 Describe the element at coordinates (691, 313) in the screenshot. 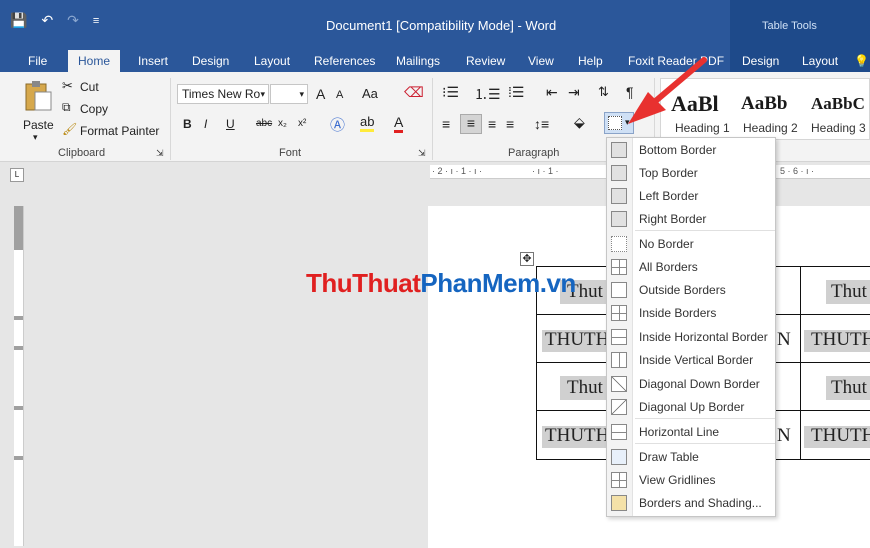

I see `menu-item-inside-borders: Inside Borders` at that location.